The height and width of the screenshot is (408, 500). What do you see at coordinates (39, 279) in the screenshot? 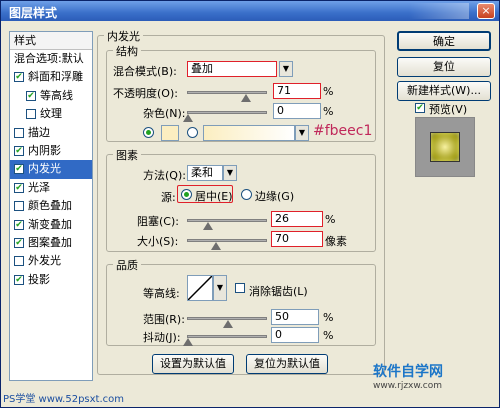
I see `style-item-label: 投影` at bounding box center [39, 279].